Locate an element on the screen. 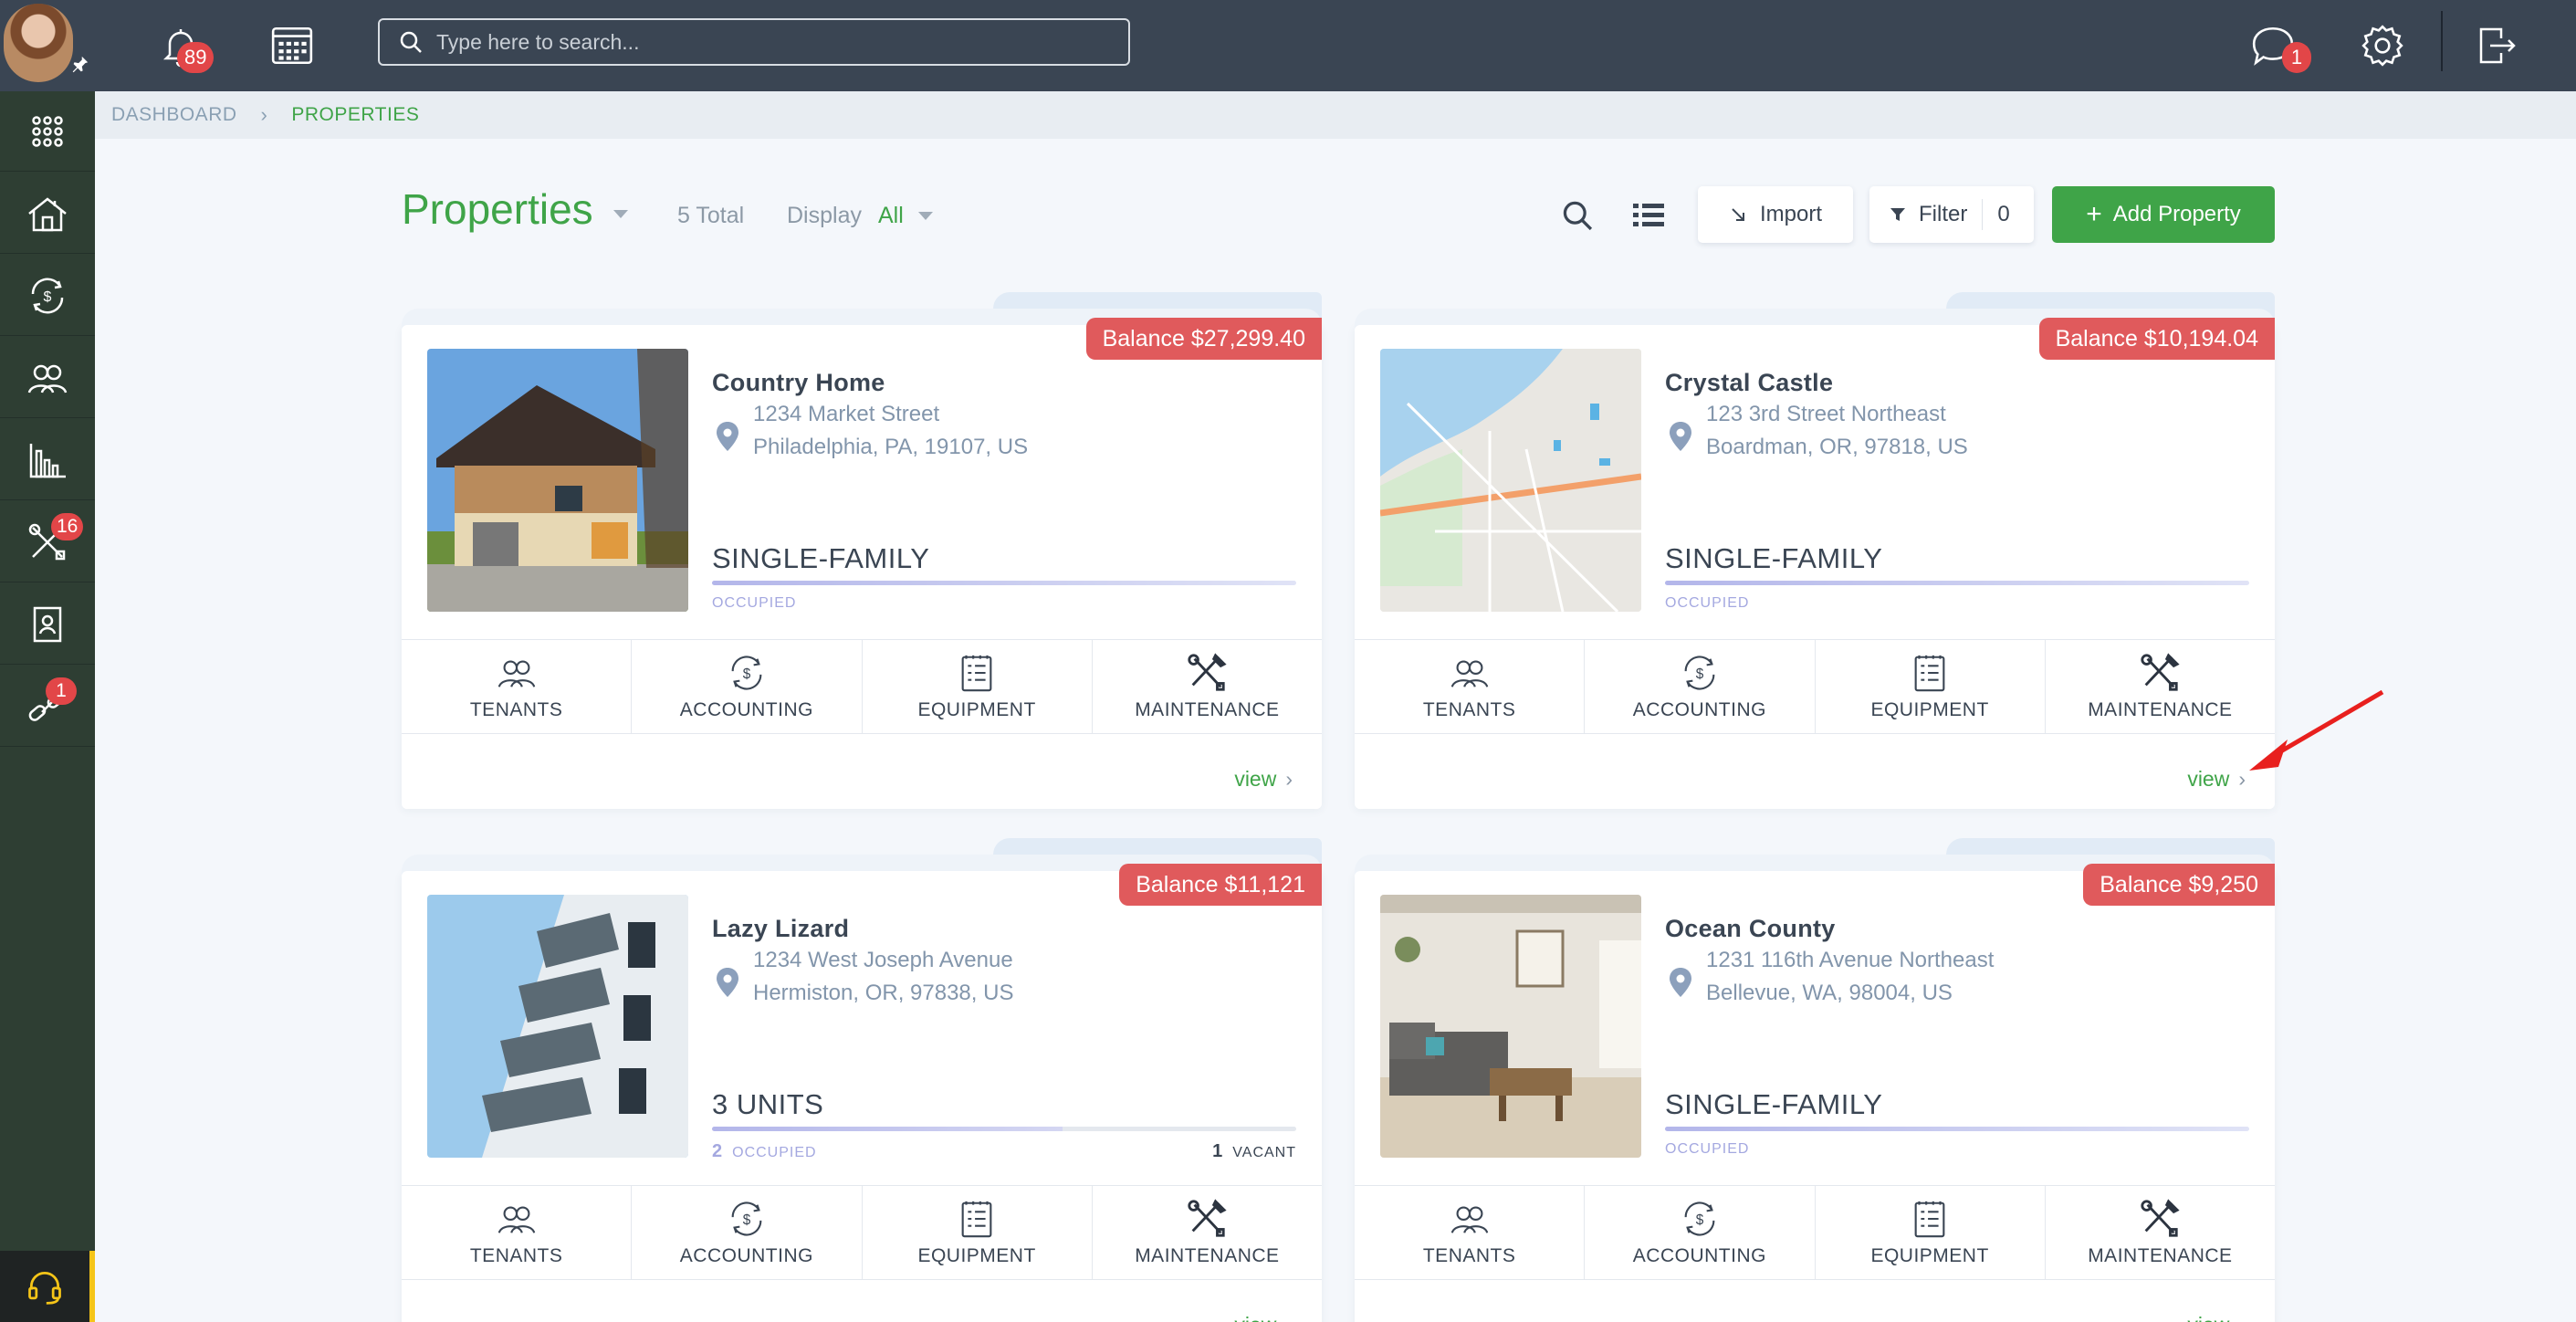 This screenshot has width=2576, height=1322. sidebar-item-integrations: 1 is located at coordinates (48, 706).